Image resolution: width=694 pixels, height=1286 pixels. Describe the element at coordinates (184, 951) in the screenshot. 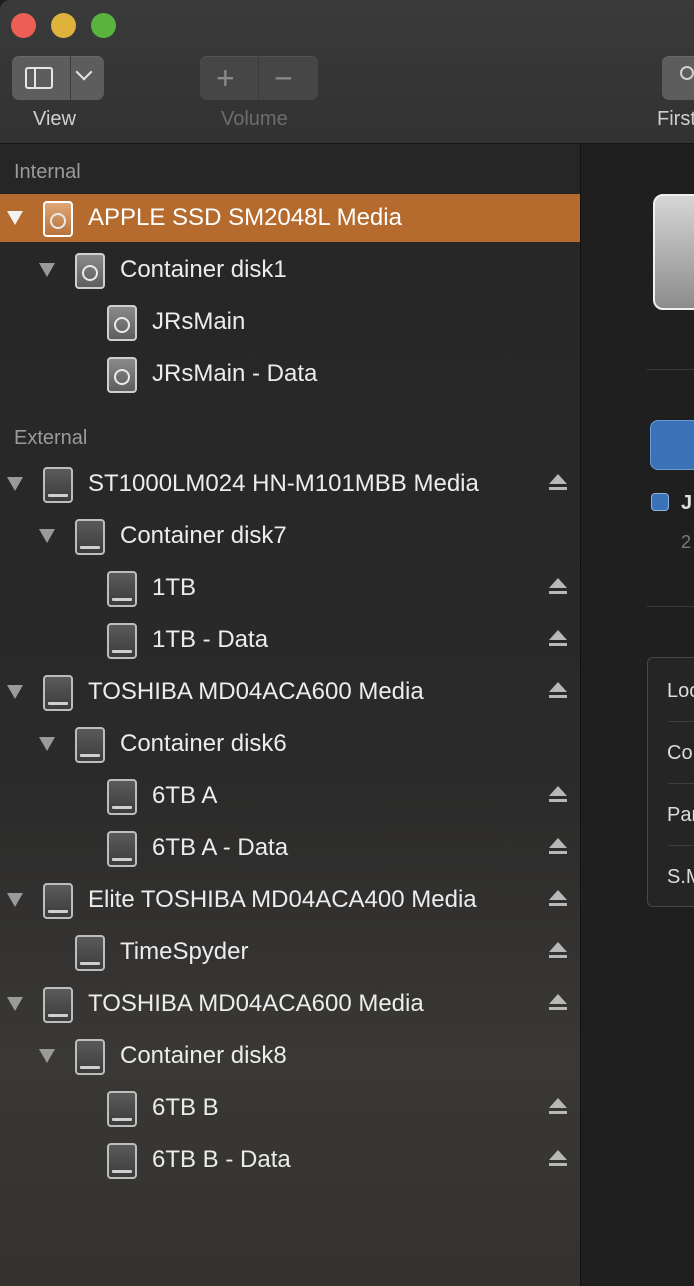

I see `sidebar-item-label: TimeSpyder` at that location.